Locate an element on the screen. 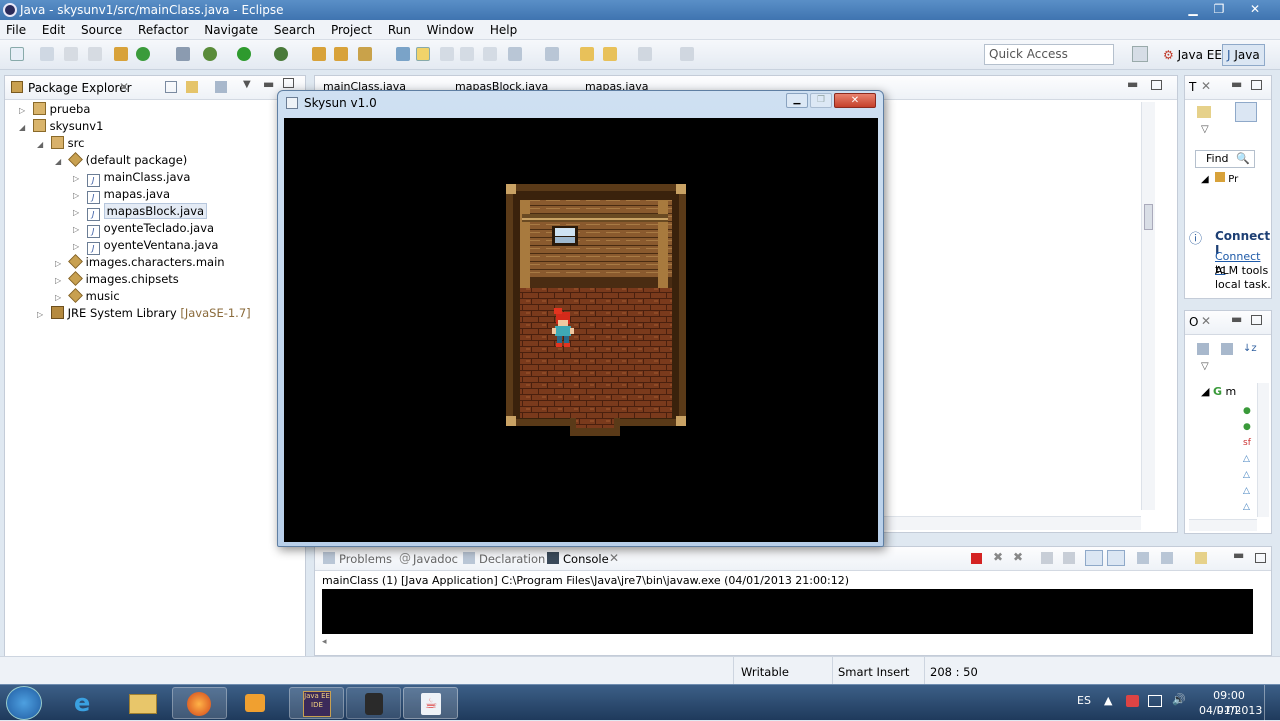 Image resolution: width=1280 pixels, height=721 pixels. menu-file: File is located at coordinates (16, 30).